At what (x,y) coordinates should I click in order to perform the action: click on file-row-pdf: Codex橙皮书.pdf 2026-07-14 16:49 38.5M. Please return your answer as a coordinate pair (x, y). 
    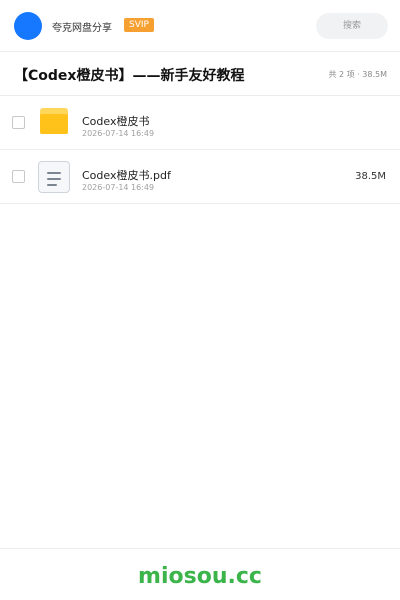
    Looking at the image, I should click on (200, 177).